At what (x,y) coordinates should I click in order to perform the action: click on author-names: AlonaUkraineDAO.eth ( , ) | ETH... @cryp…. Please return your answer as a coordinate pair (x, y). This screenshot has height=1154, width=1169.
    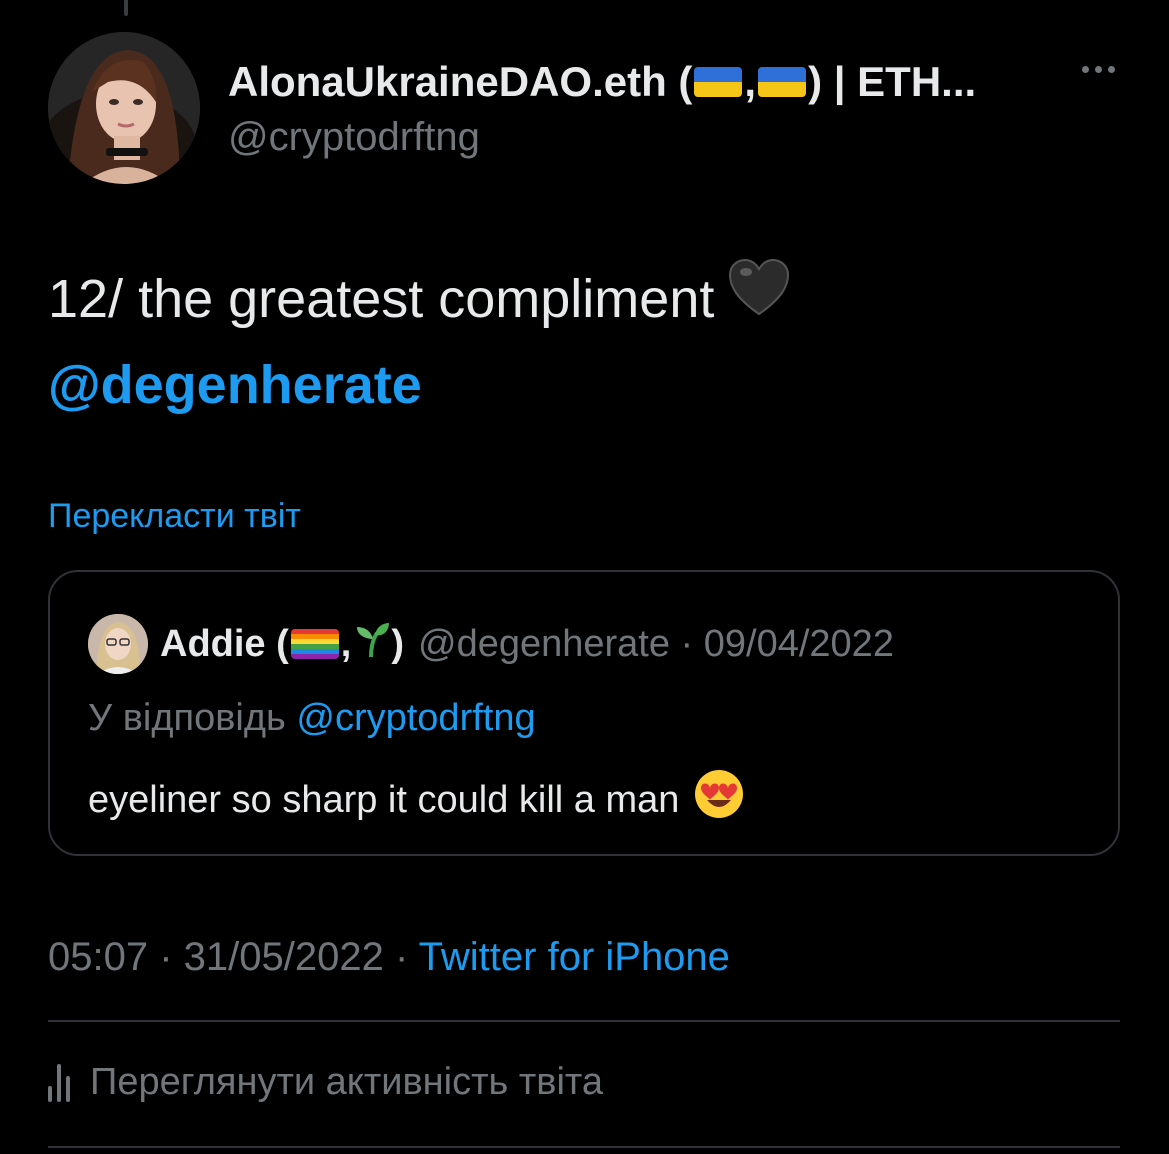
    Looking at the image, I should click on (638, 109).